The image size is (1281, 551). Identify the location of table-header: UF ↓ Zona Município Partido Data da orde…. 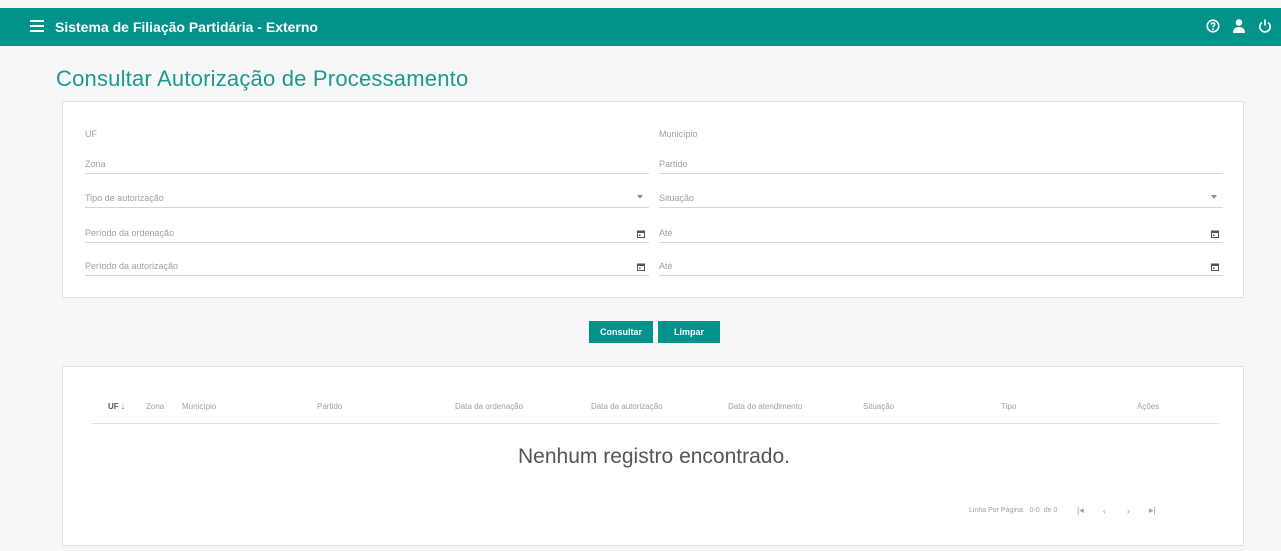
(655, 410).